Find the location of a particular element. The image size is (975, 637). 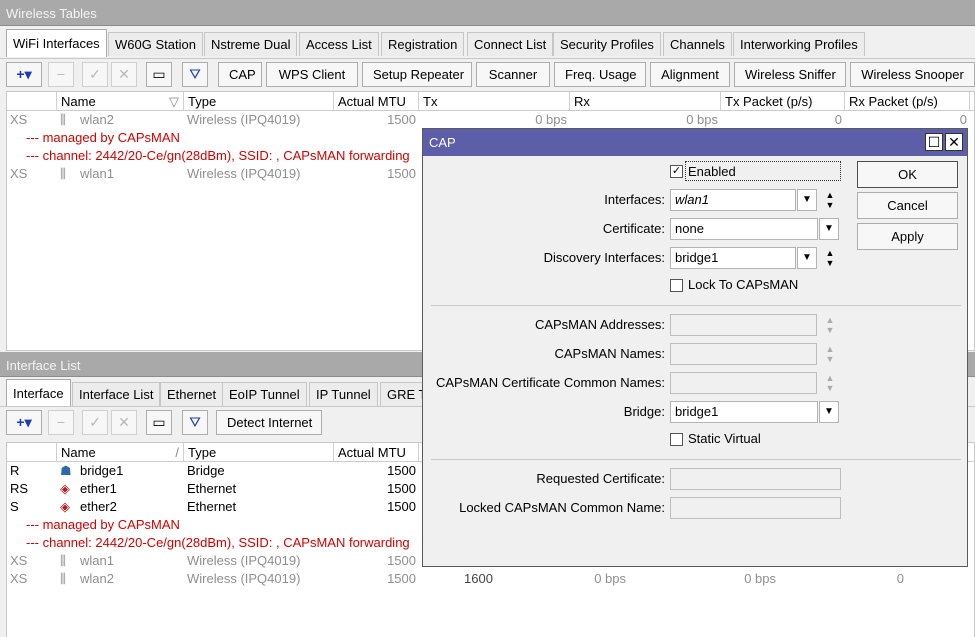

column-tx: Tx is located at coordinates (494, 101).